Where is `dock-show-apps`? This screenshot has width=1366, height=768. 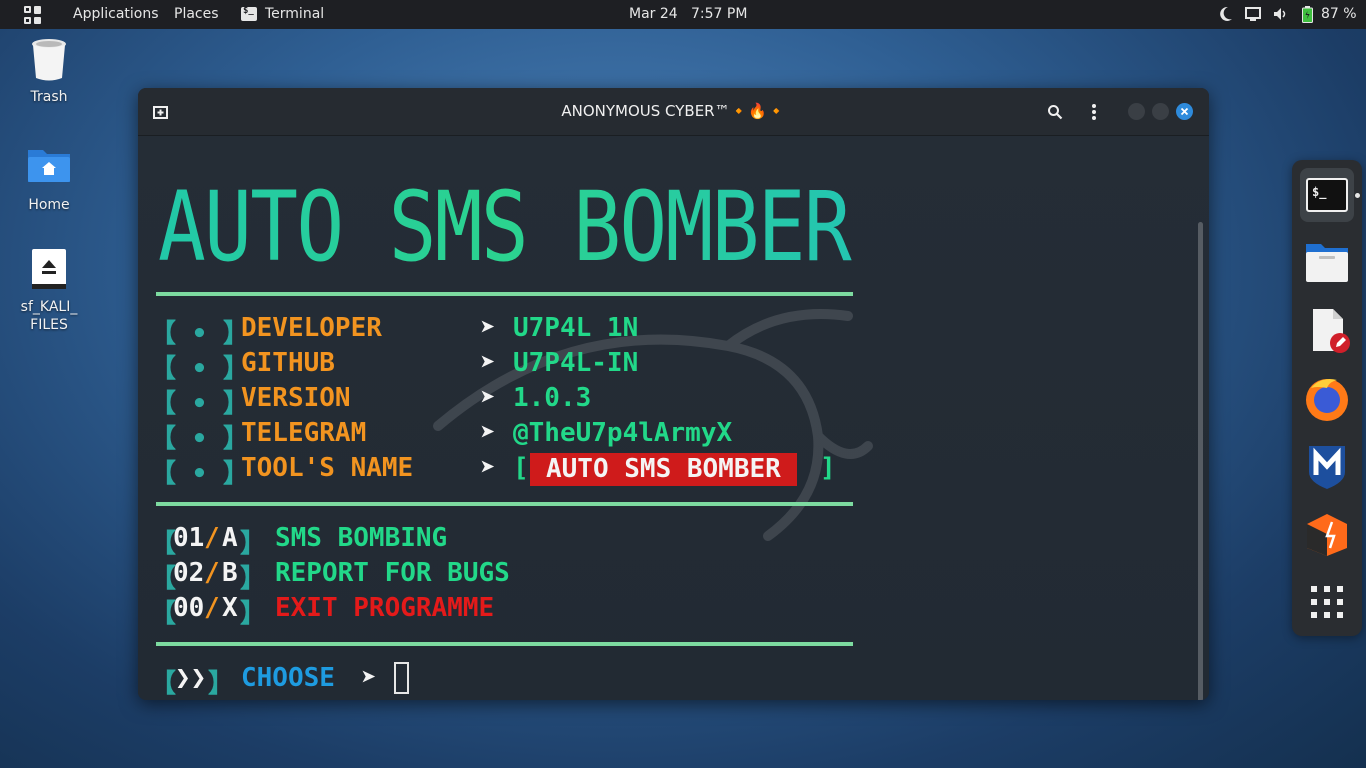
dock-show-apps is located at coordinates (1327, 602).